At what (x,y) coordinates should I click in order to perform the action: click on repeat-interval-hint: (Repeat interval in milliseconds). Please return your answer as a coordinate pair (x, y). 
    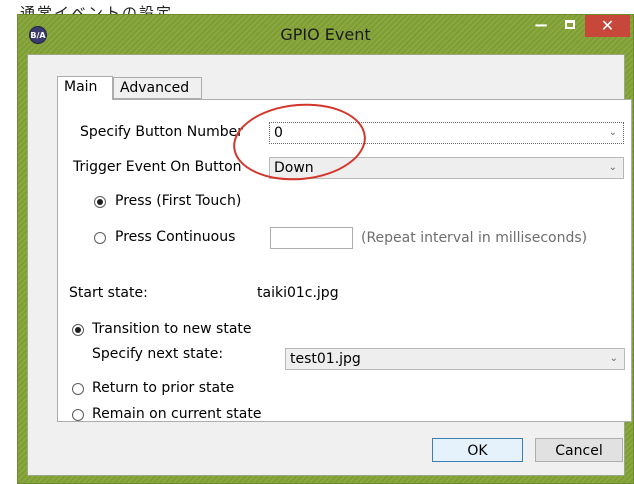
    Looking at the image, I should click on (474, 238).